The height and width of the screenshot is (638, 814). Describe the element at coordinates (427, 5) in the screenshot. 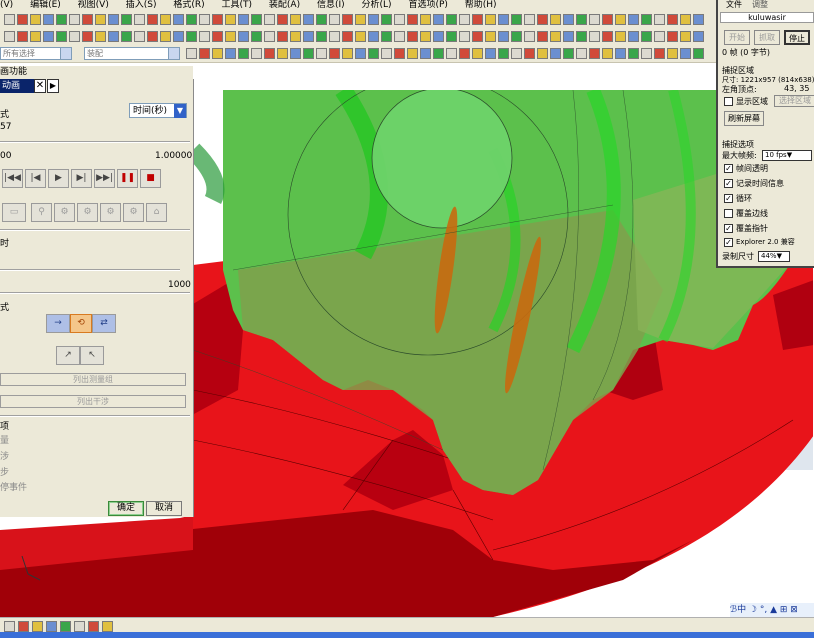

I see `menu-preferences: 首选项(P)` at that location.